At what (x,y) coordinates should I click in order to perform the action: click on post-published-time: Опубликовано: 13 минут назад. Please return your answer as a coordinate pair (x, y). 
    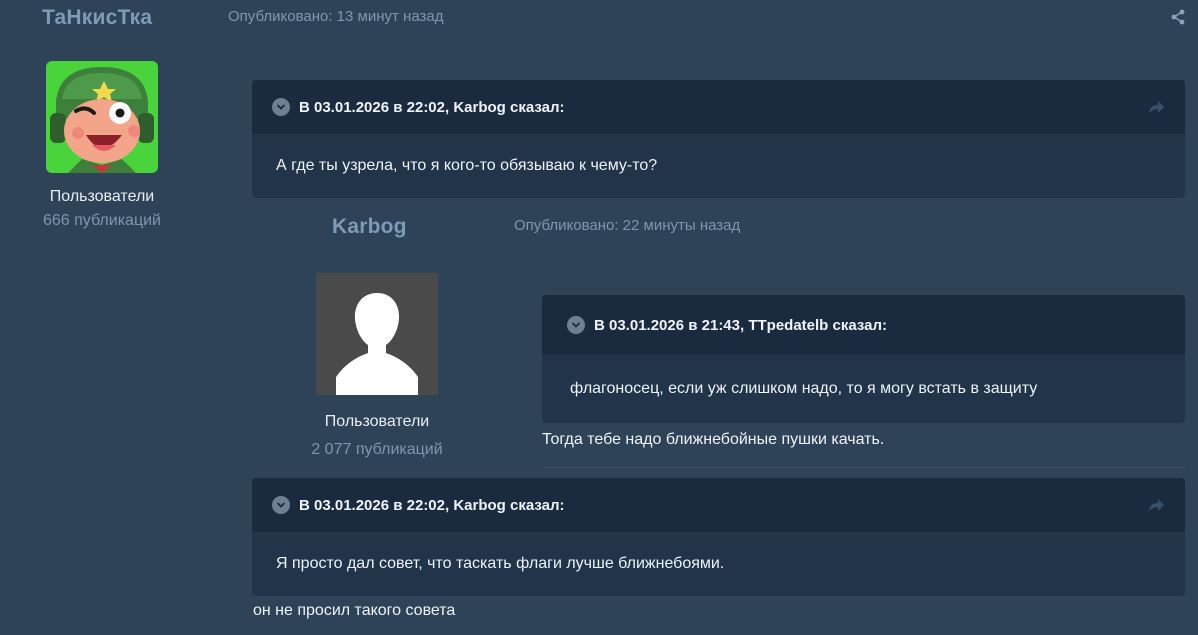
    Looking at the image, I should click on (335, 16).